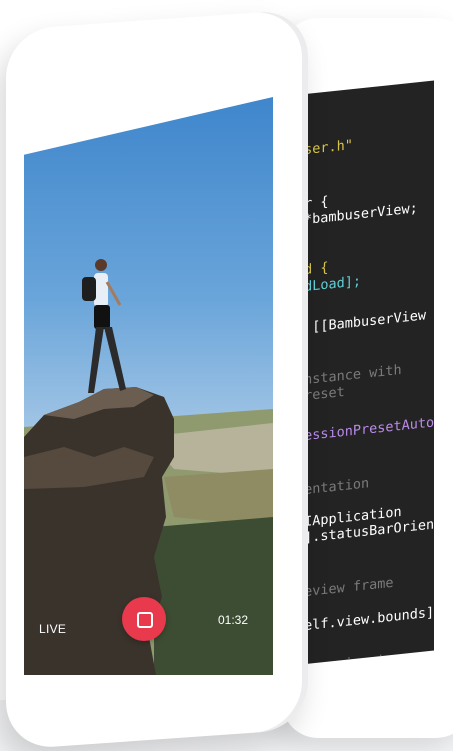 The height and width of the screenshot is (751, 453). What do you see at coordinates (361, 322) in the screenshot?
I see `code-line: = [[BambuserView` at bounding box center [361, 322].